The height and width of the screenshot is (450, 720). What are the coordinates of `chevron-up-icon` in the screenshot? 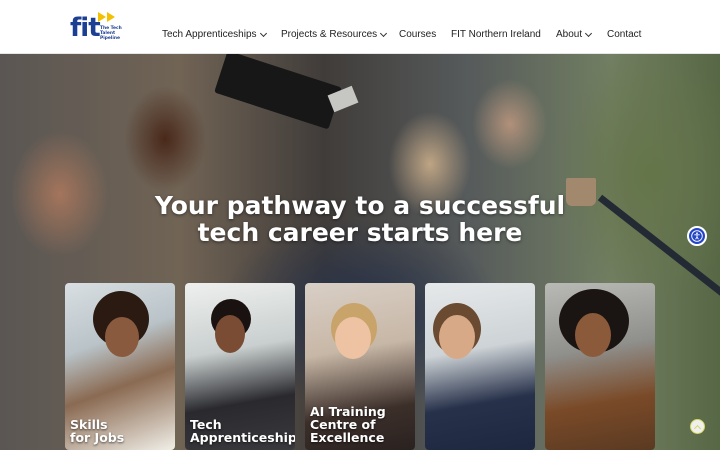 It's located at (697, 428).